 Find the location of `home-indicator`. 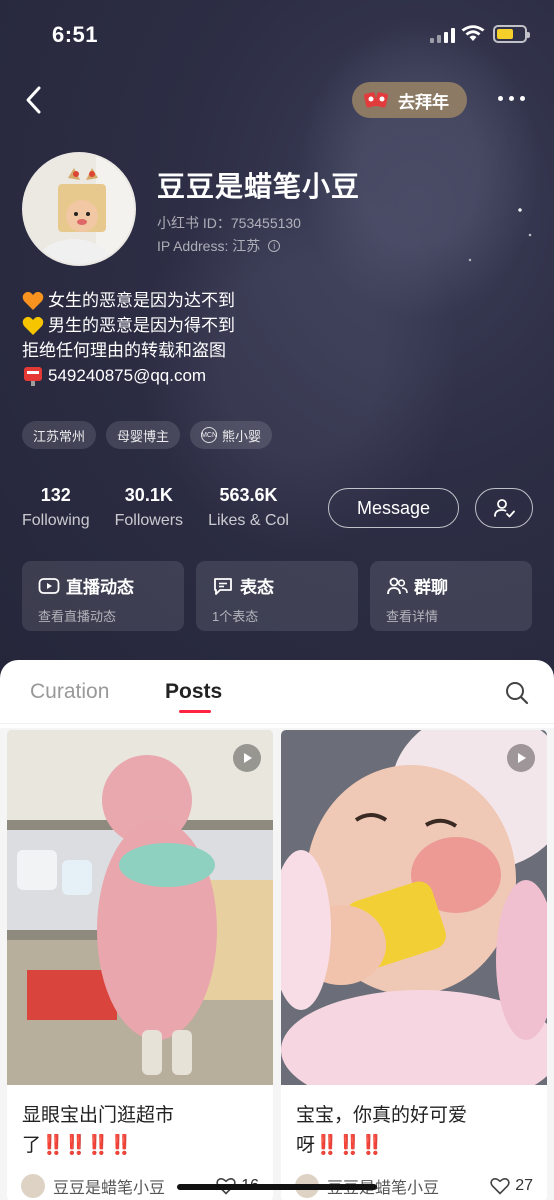

home-indicator is located at coordinates (277, 1187).